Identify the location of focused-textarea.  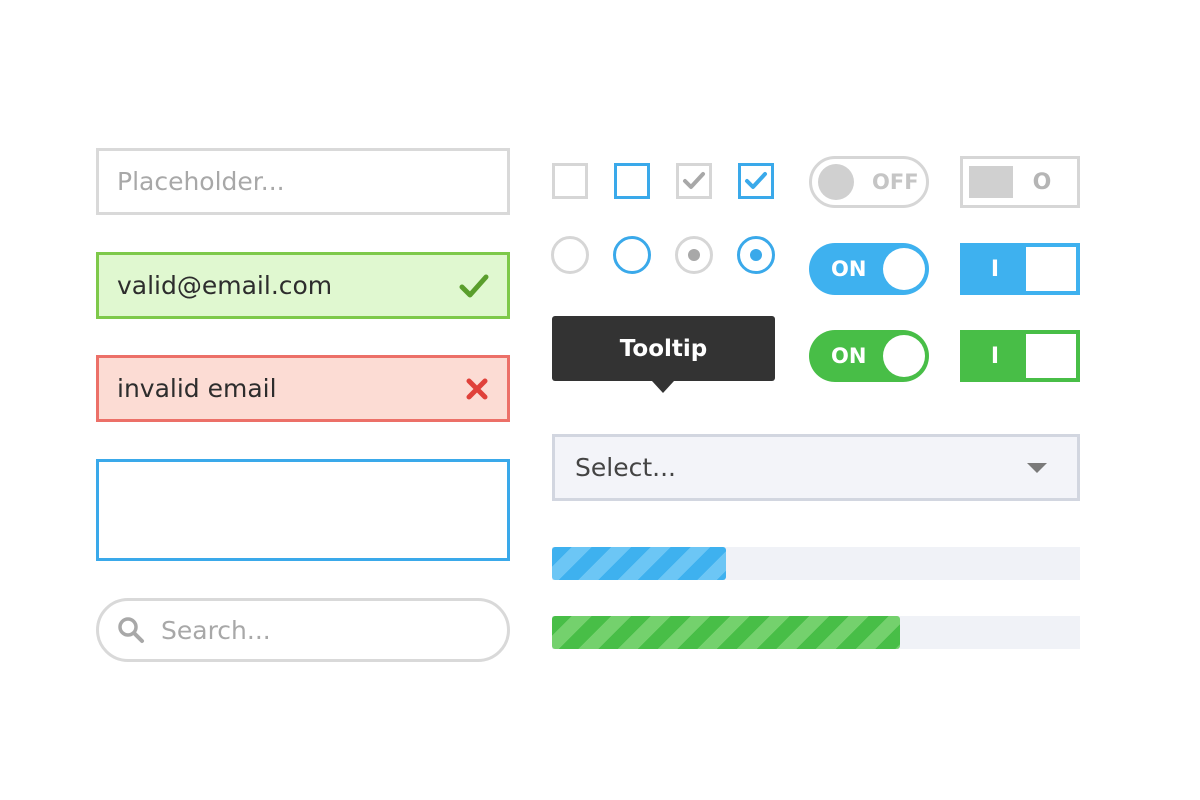
(303, 510).